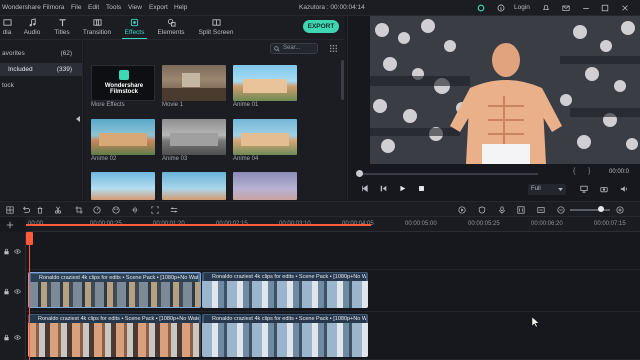  I want to click on undo-icon, so click(26, 210).